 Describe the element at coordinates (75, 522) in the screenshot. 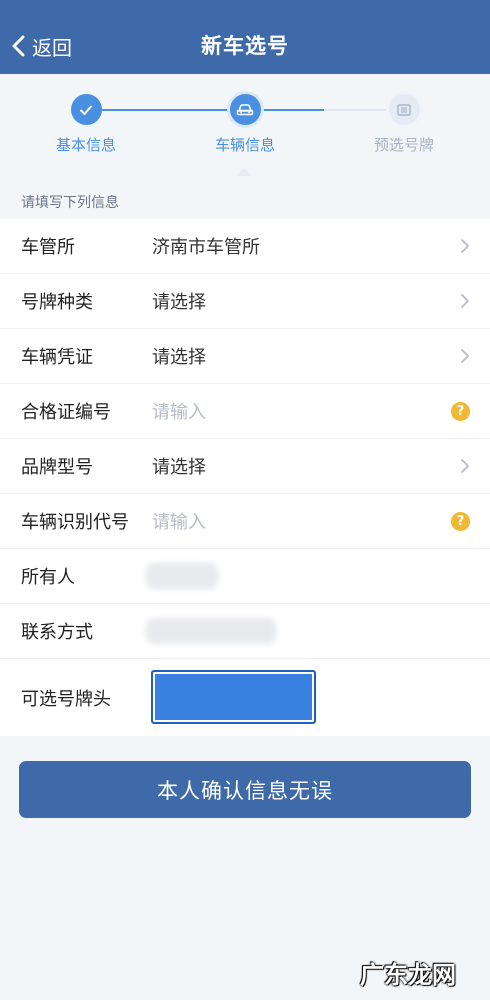

I see `field-label: 车辆识别代号` at that location.